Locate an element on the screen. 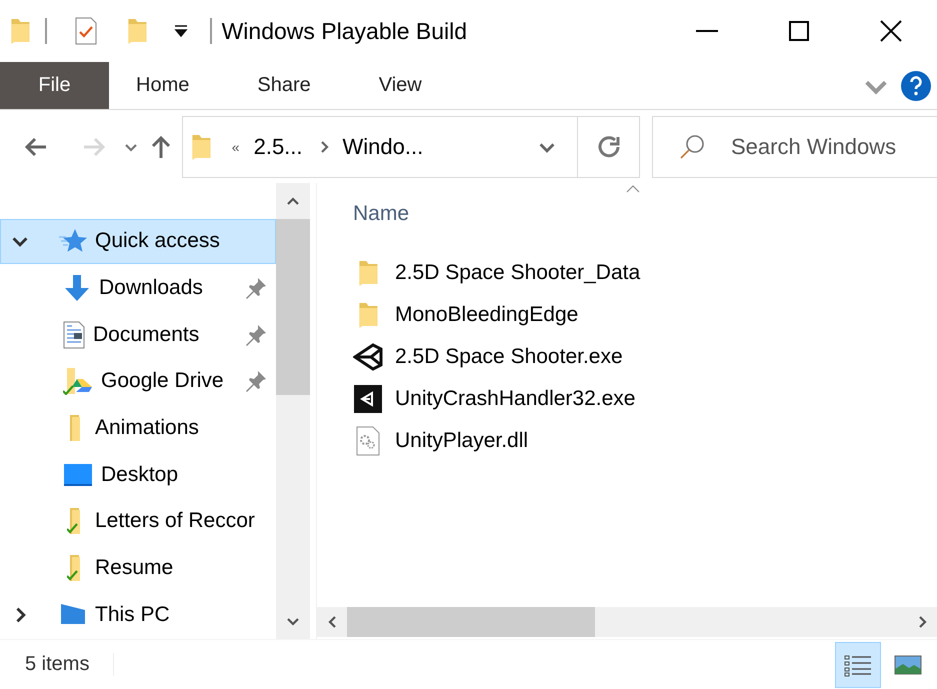 The width and height of the screenshot is (937, 689). column-header: Name is located at coordinates (381, 214).